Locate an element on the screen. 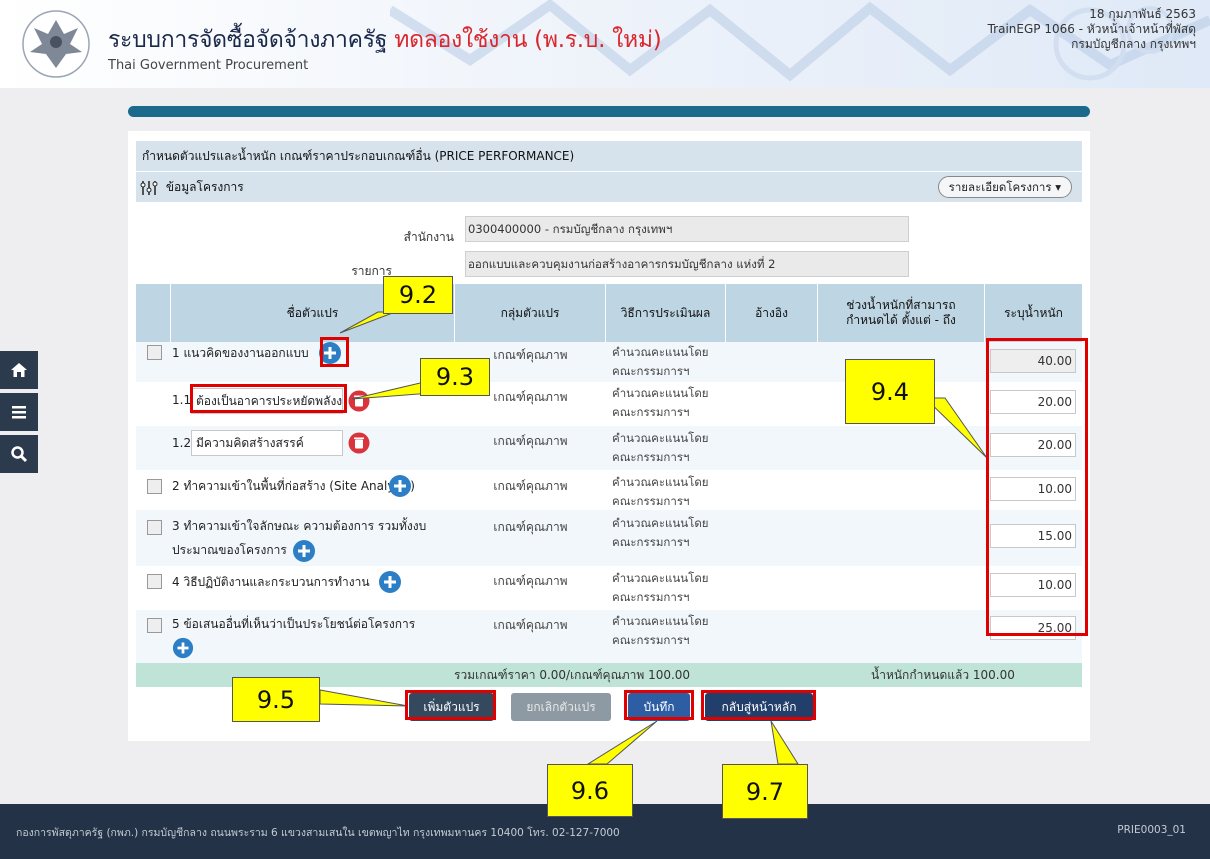 The image size is (1210, 859). highlight-save is located at coordinates (659, 705).